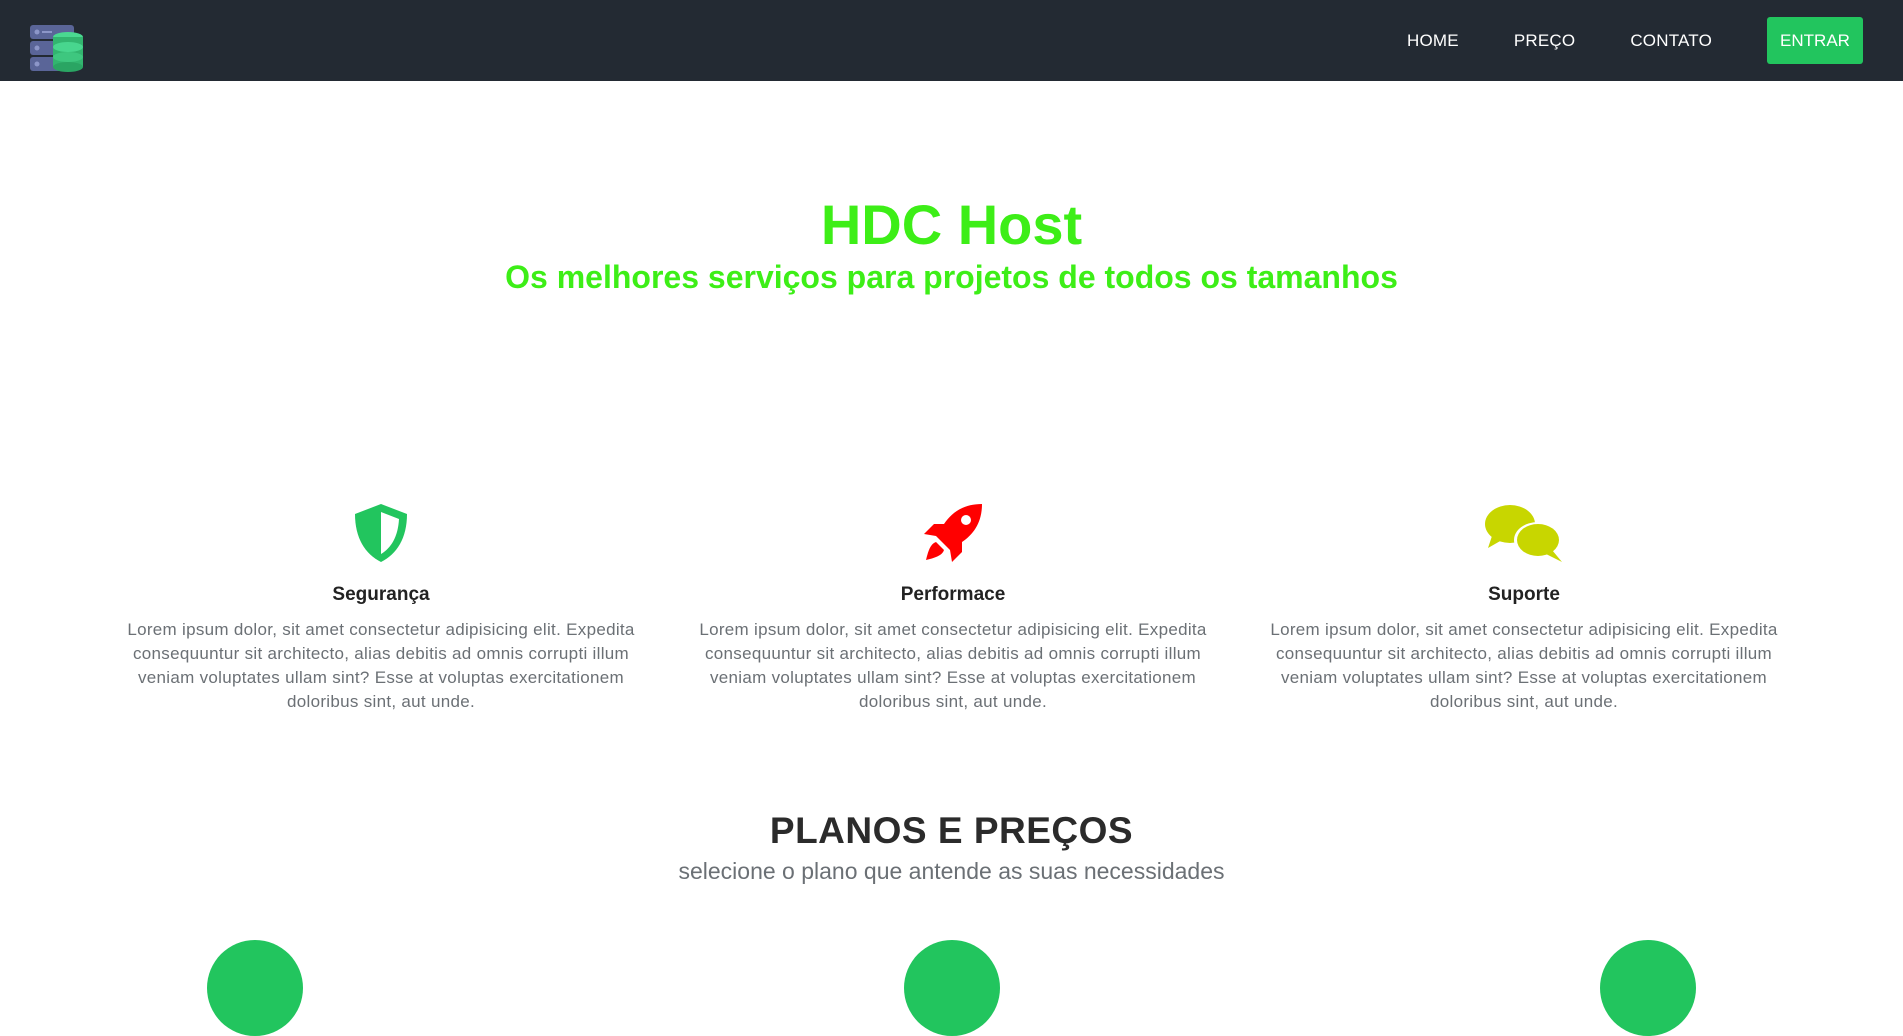  I want to click on feature-title: Performace, so click(953, 594).